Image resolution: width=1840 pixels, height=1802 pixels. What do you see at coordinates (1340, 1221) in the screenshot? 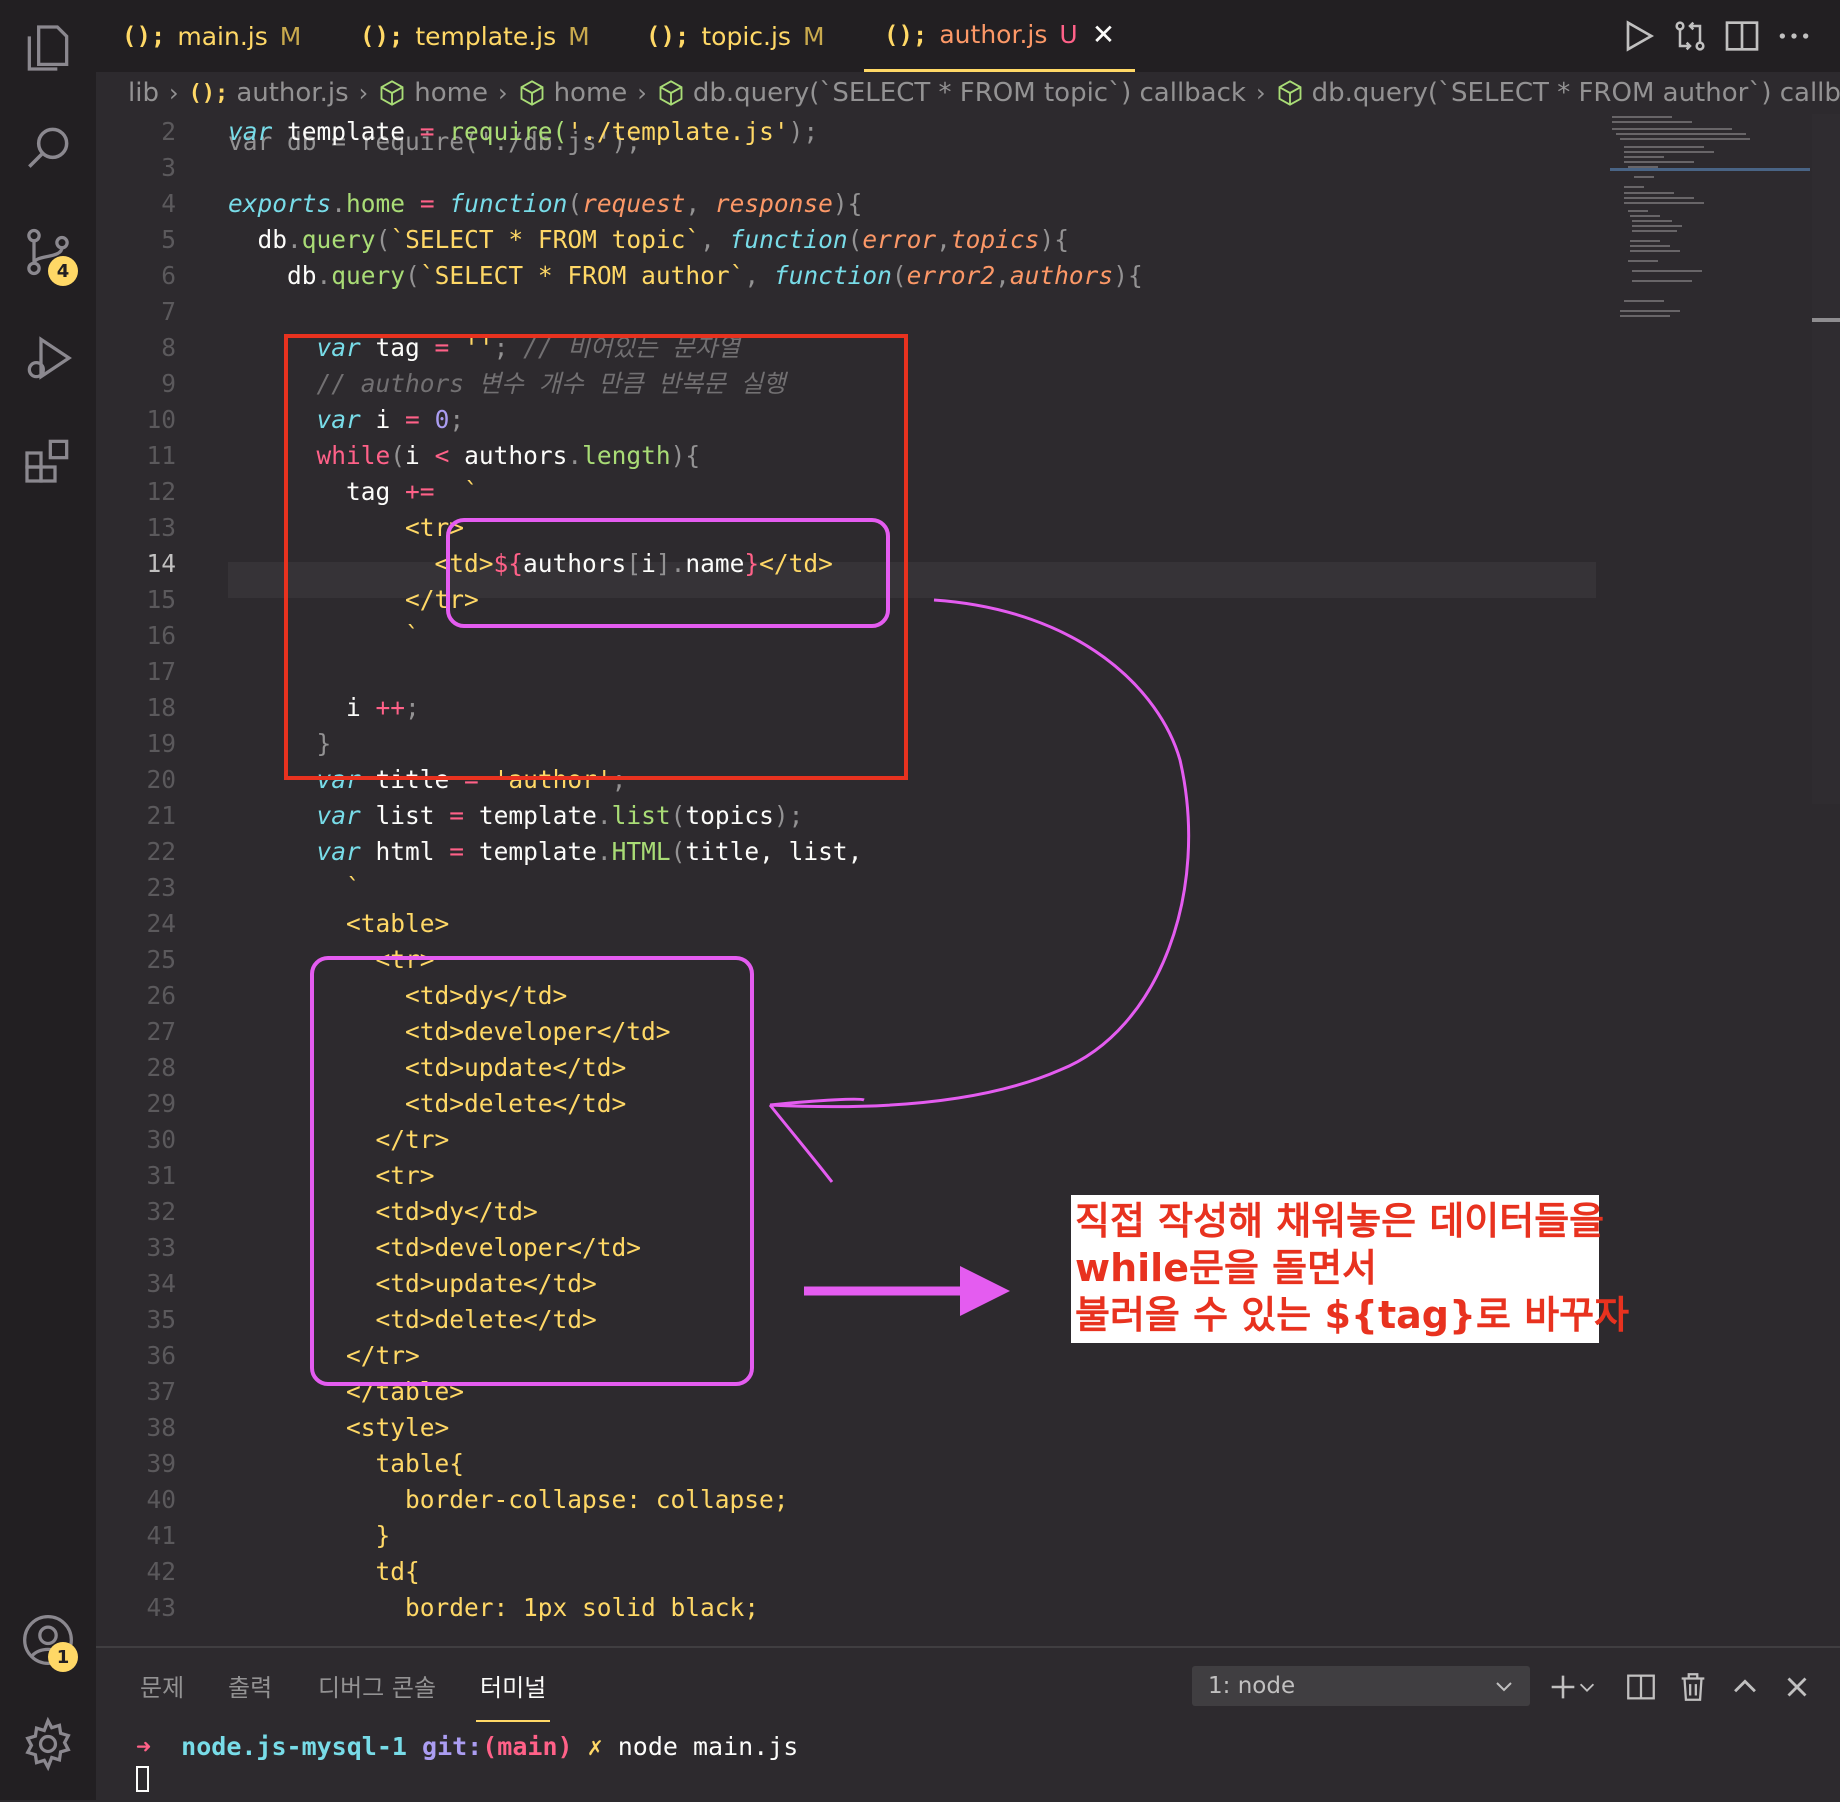
I see `annotation-line: 직접 작성해 채워놓은 데이터들을` at bounding box center [1340, 1221].